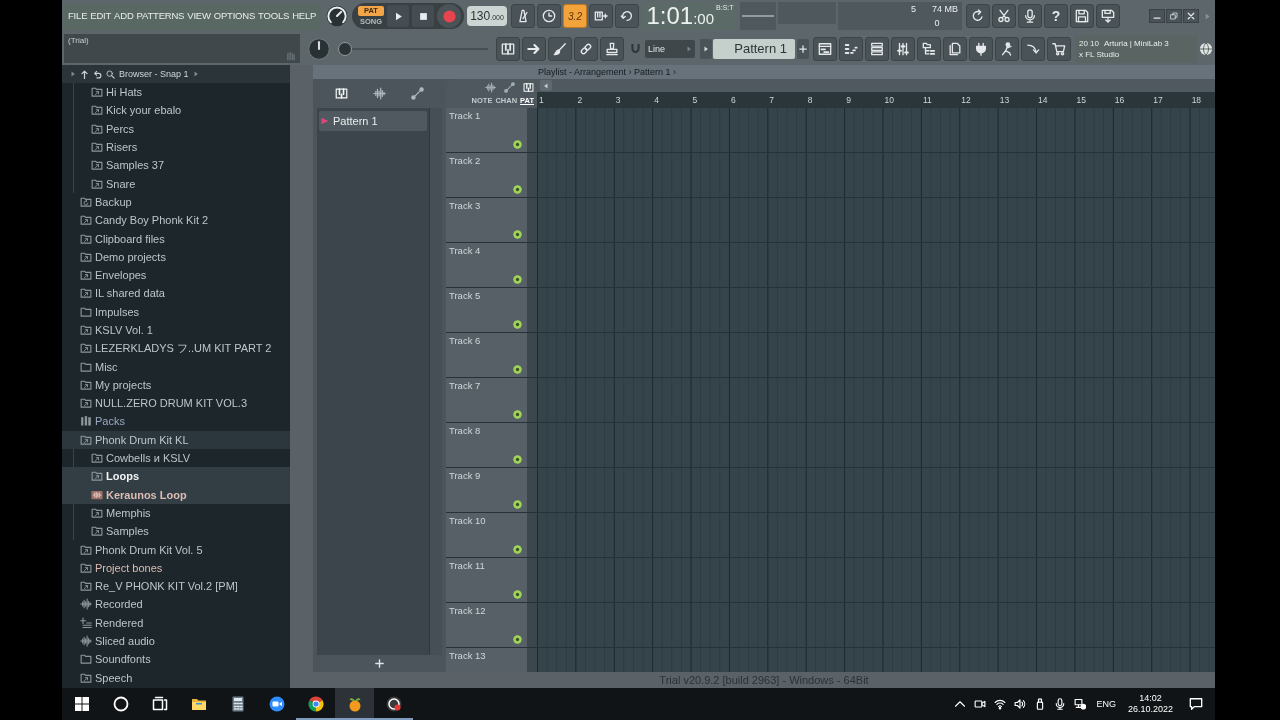 The image size is (1280, 720). What do you see at coordinates (176, 256) in the screenshot?
I see `browser-item: Demo projects` at bounding box center [176, 256].